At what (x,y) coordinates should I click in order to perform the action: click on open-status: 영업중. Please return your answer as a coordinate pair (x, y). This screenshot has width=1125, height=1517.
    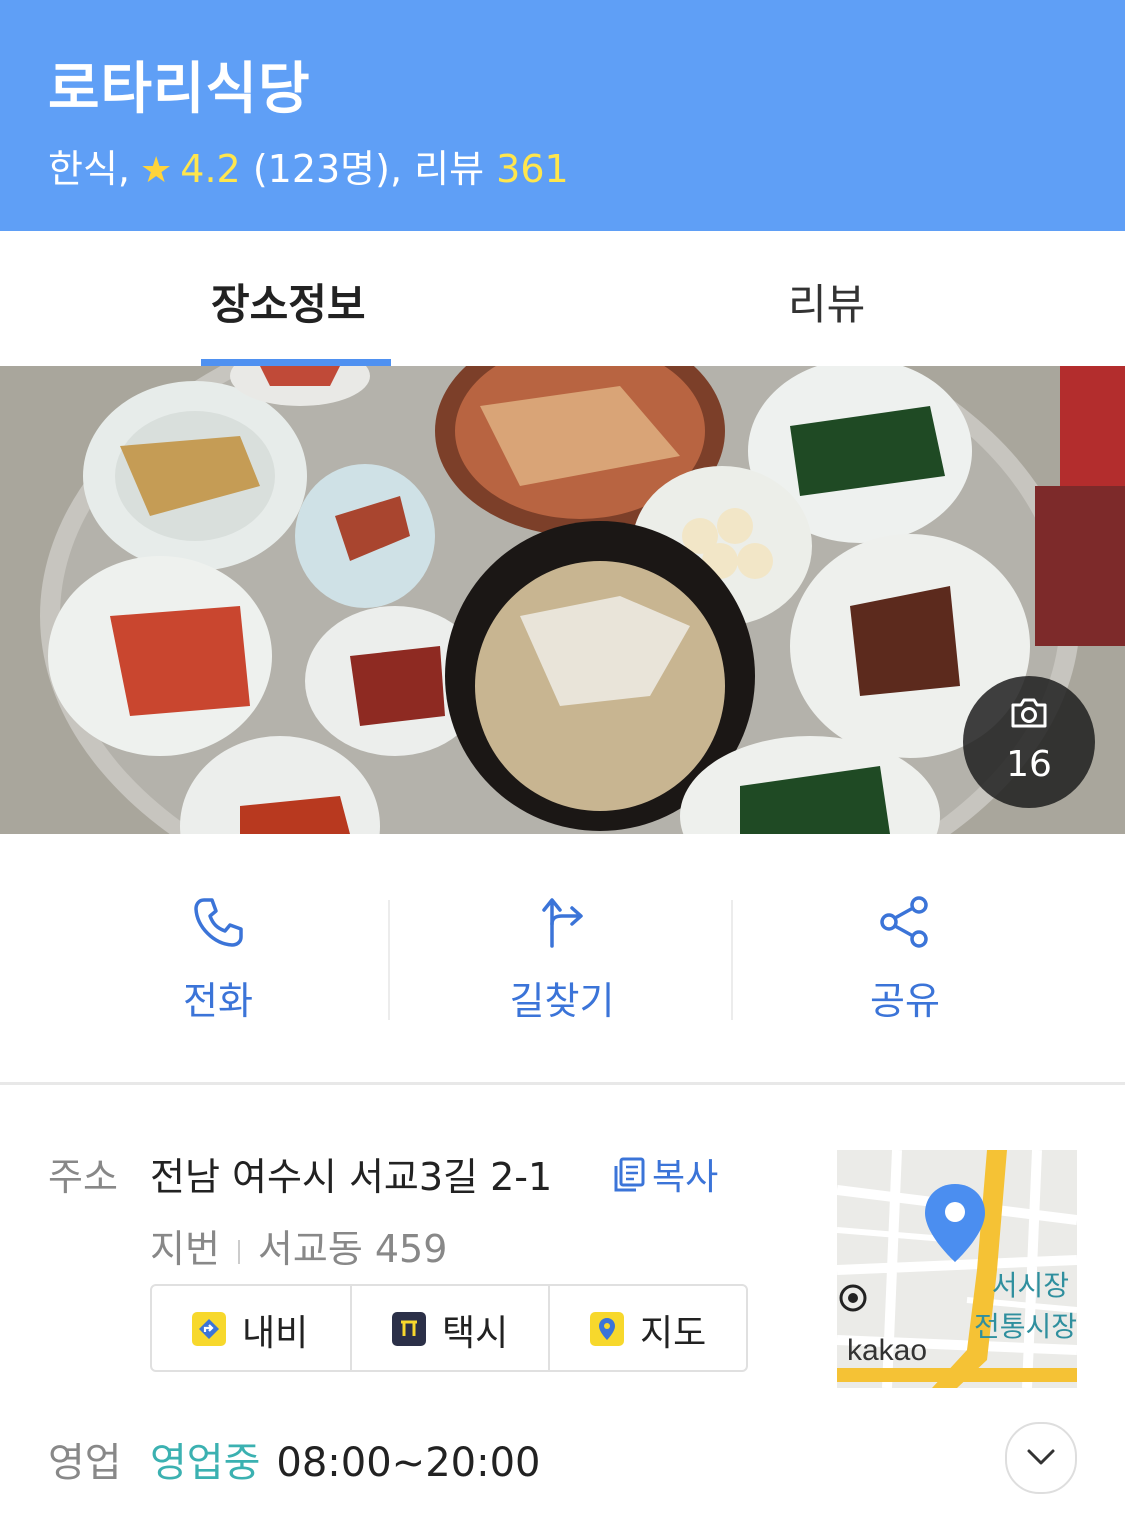
    Looking at the image, I should click on (205, 1463).